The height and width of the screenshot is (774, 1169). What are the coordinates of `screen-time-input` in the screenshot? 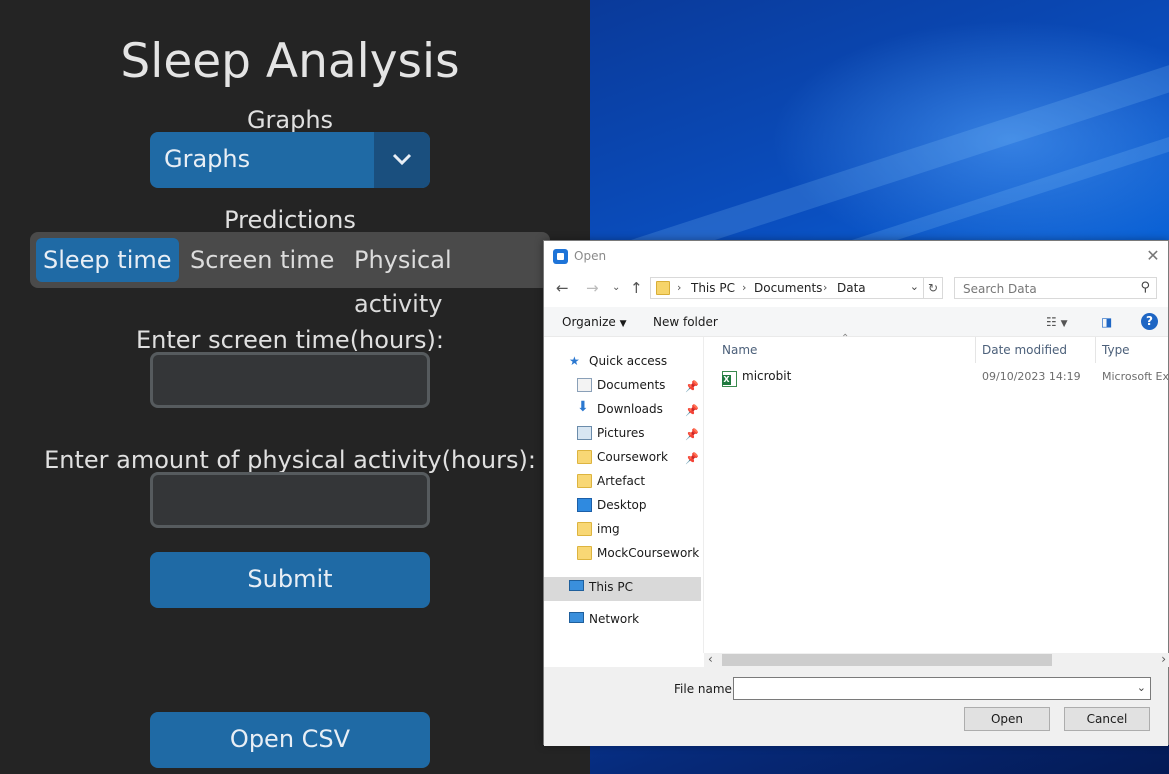 It's located at (290, 380).